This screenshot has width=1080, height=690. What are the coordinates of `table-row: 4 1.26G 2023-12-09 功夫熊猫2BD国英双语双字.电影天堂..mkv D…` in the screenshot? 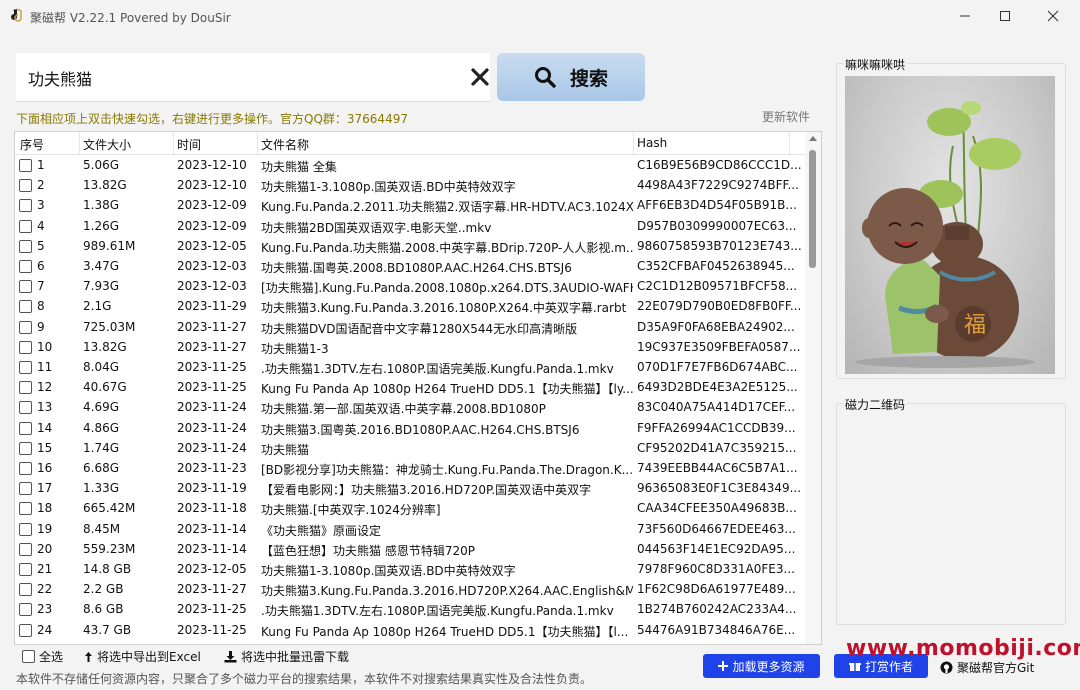 It's located at (410, 226).